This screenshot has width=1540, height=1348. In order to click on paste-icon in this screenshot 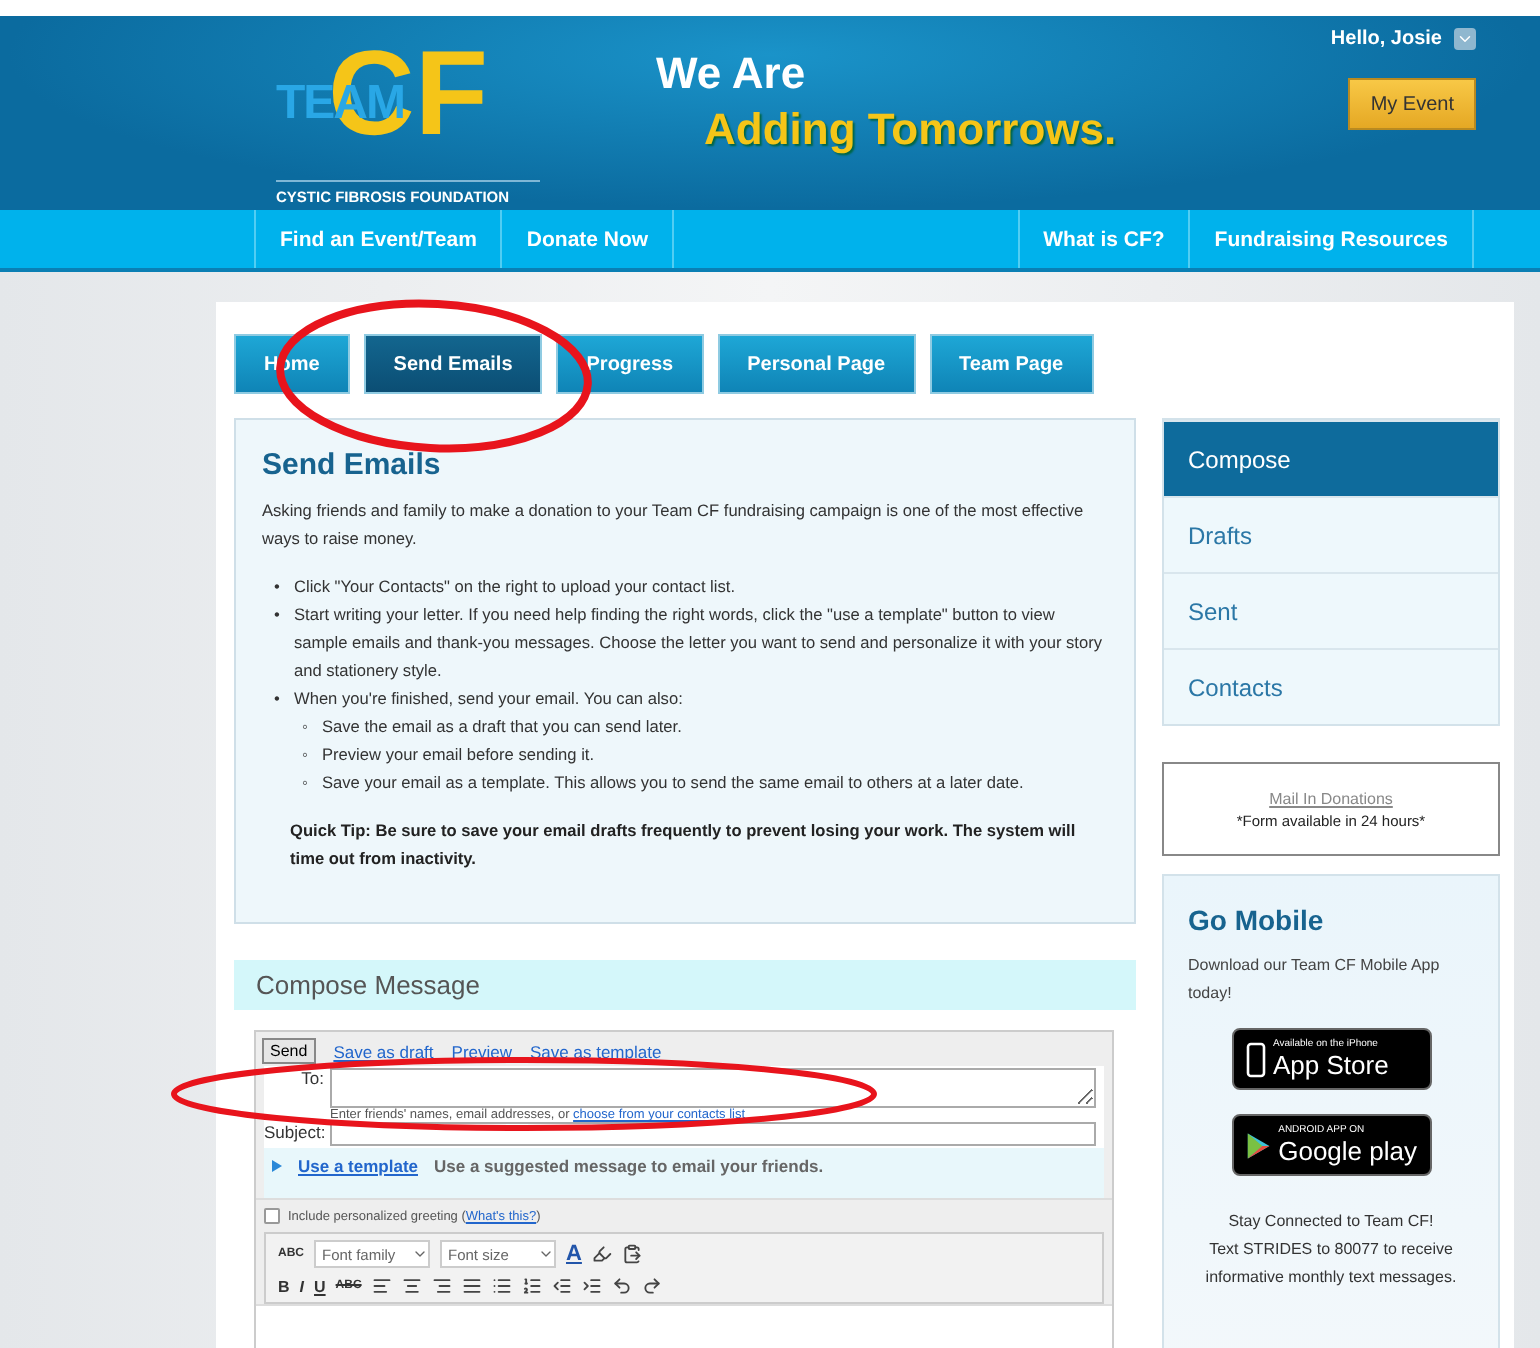, I will do `click(631, 1254)`.